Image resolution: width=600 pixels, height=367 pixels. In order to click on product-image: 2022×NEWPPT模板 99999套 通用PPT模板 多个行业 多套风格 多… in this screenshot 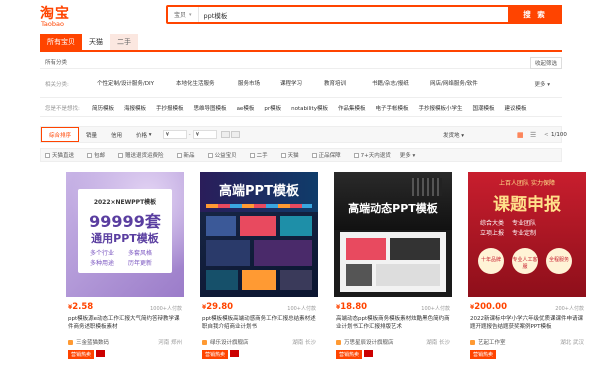, I will do `click(125, 234)`.